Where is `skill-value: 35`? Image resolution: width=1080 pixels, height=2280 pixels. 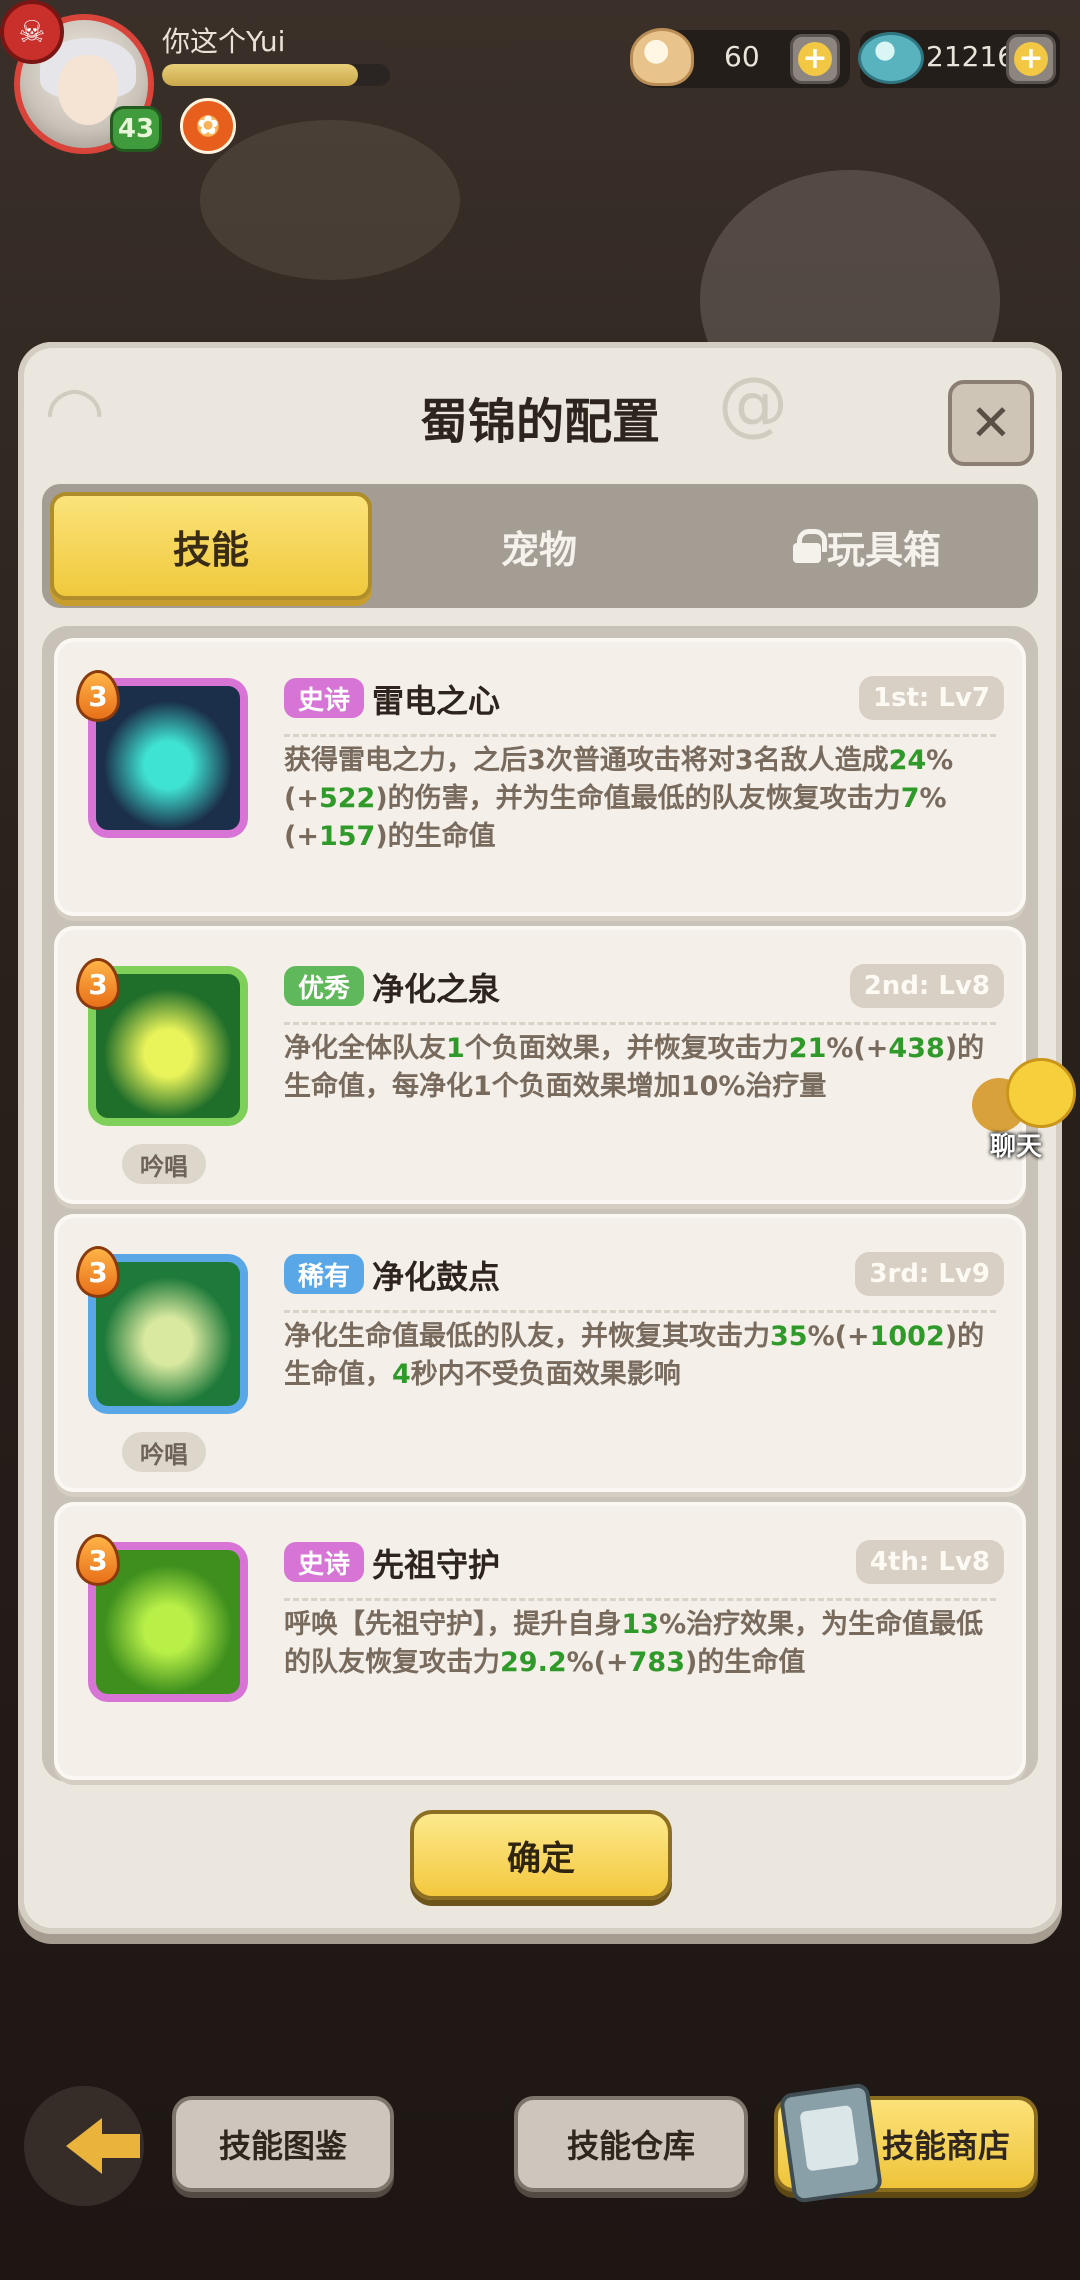 skill-value: 35 is located at coordinates (789, 1336).